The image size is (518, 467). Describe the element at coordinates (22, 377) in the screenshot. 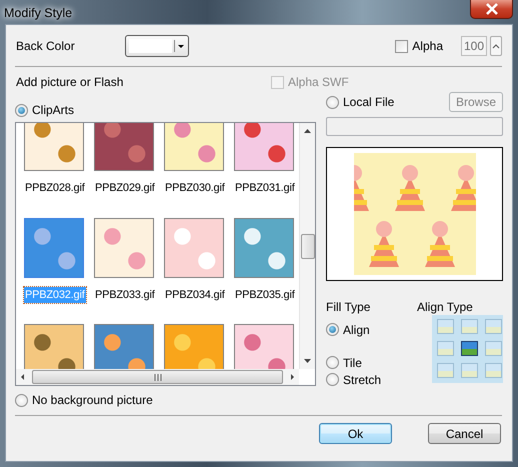

I see `left-arrow-icon` at that location.